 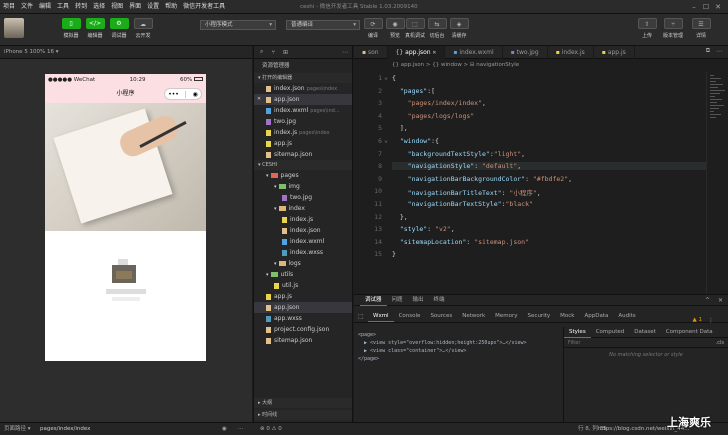 What do you see at coordinates (415, 28) in the screenshot?
I see `toolbar-mid-button-2: ⬚ 真机调试` at bounding box center [415, 28].